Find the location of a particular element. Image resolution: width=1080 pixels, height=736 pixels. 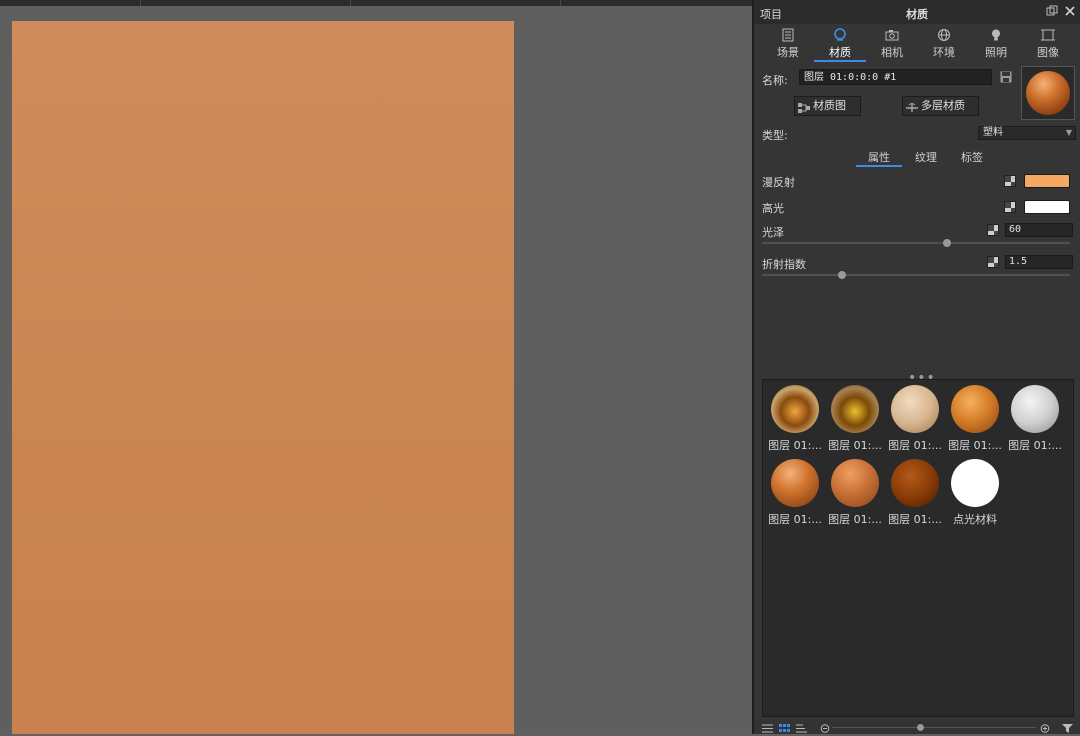

material-graph-button: 材质图 is located at coordinates (827, 106).